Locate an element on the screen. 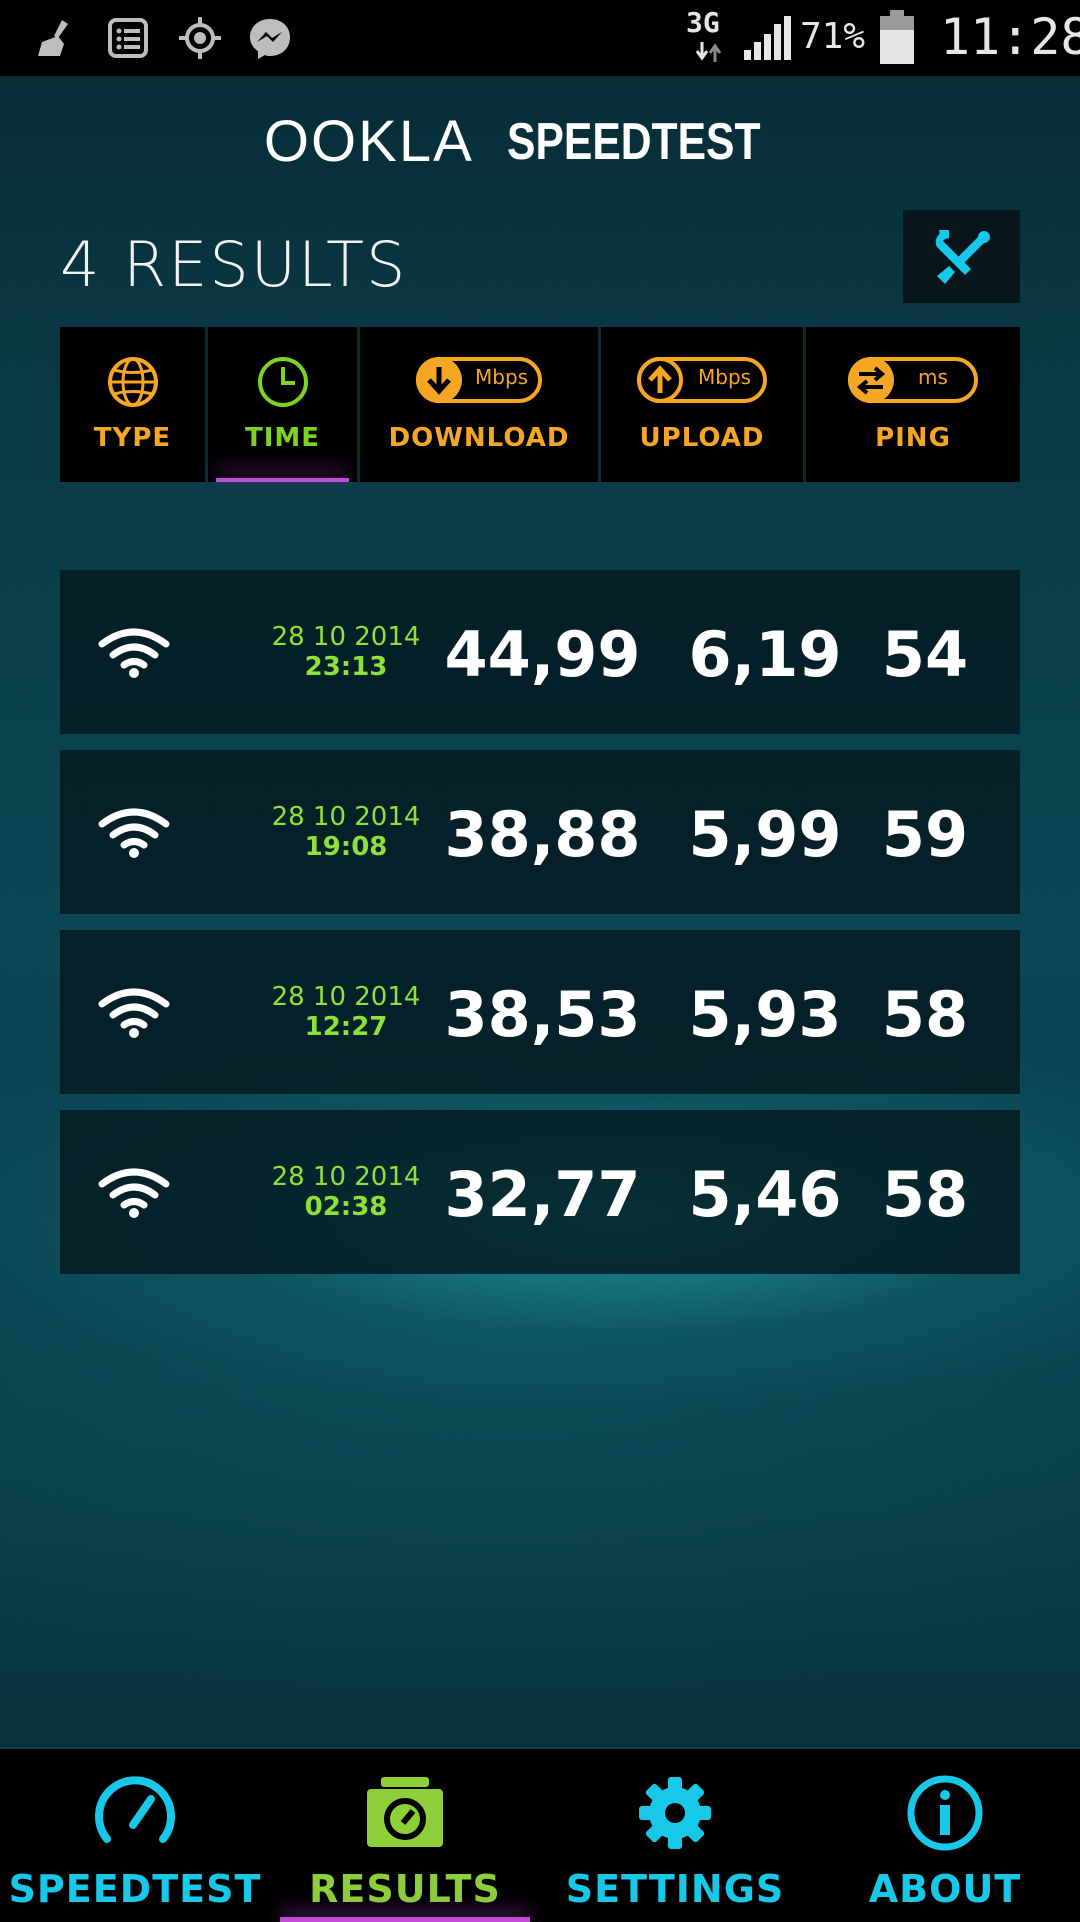  nav-speedtest: SPEEDTEST is located at coordinates (135, 1835).